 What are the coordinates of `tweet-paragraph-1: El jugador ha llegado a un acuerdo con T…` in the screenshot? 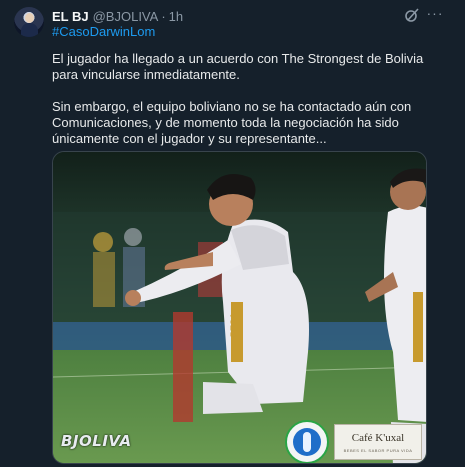 It's located at (238, 66).